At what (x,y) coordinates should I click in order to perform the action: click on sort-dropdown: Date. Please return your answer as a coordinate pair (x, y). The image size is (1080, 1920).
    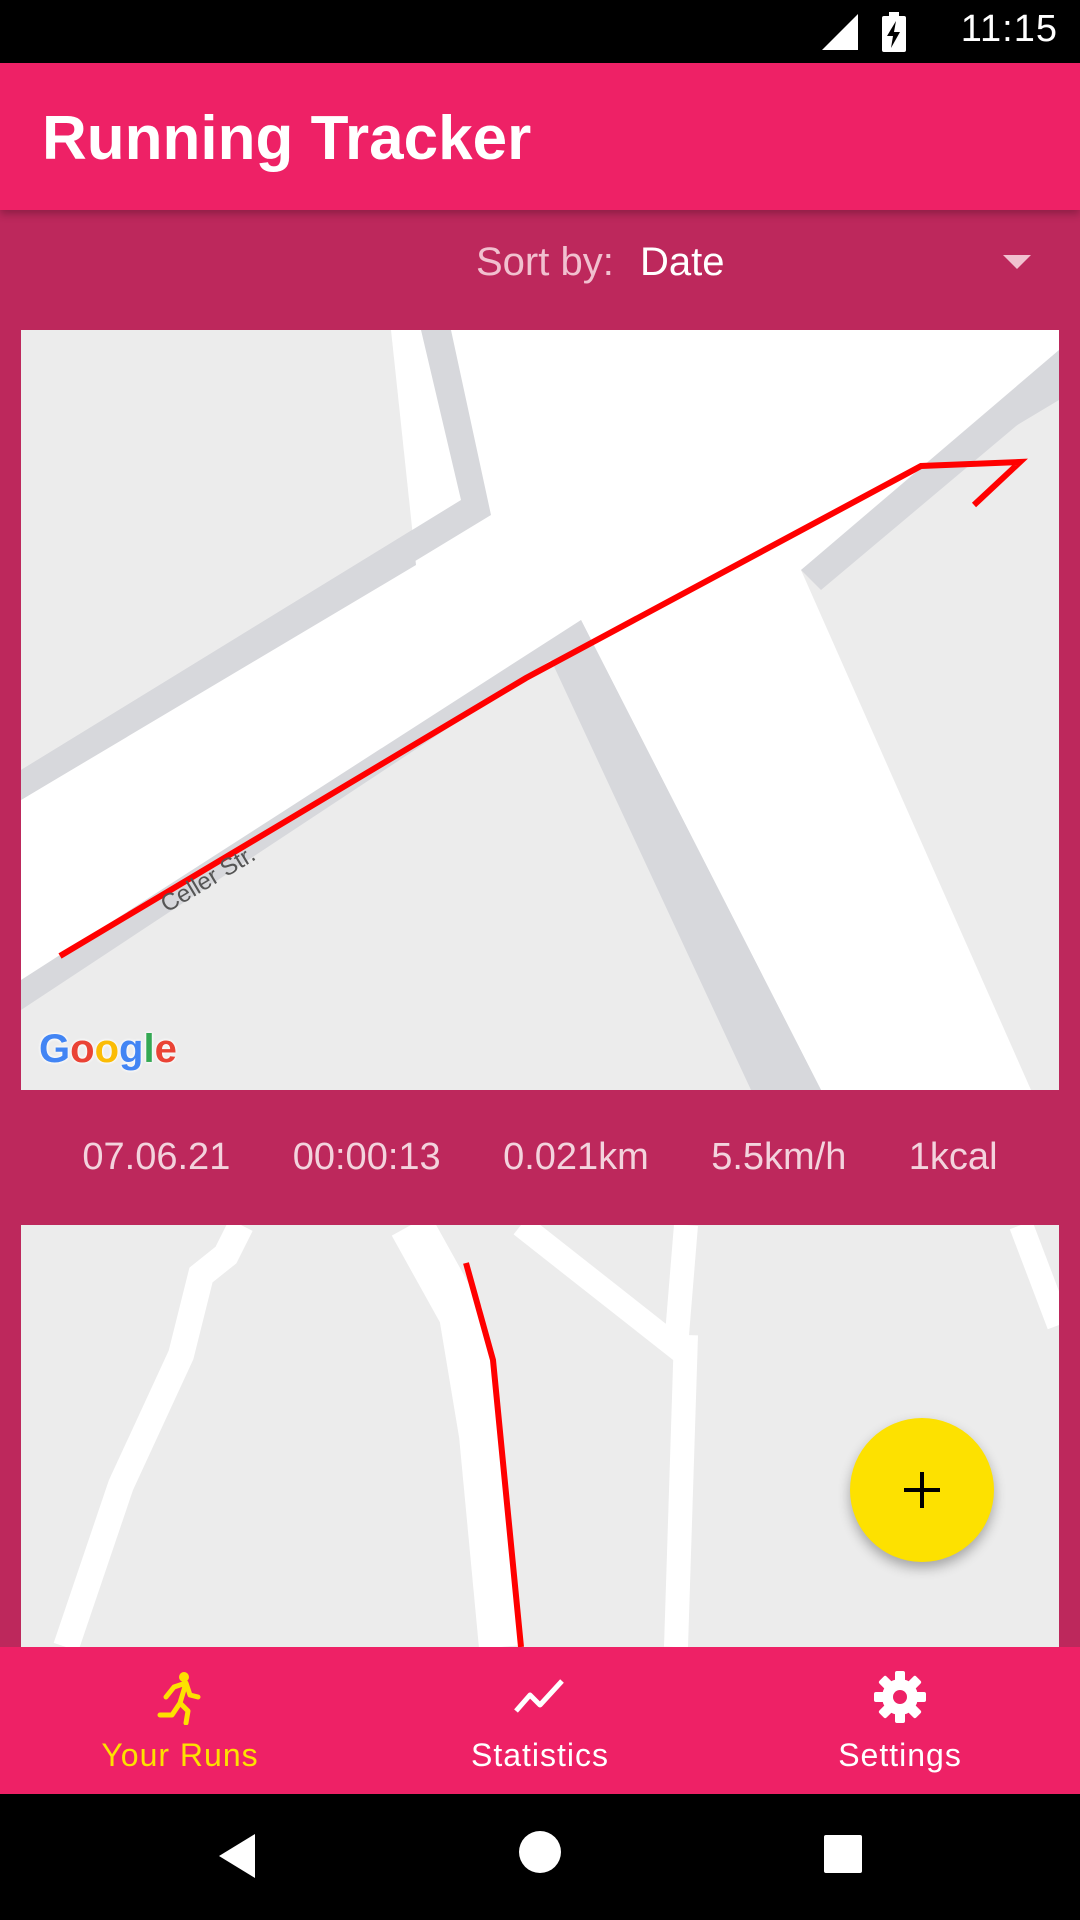
    Looking at the image, I should click on (682, 262).